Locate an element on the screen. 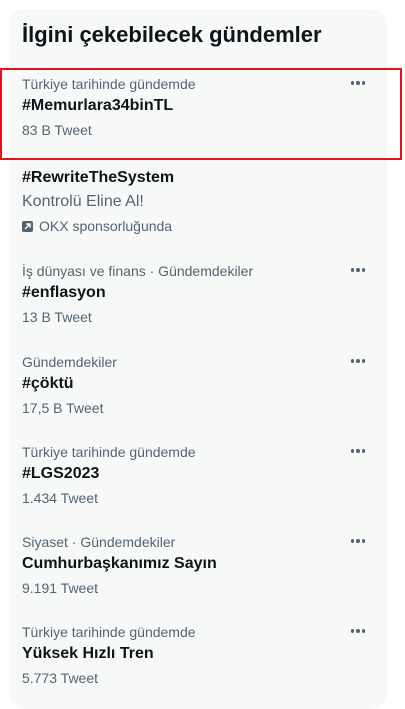 This screenshot has height=709, width=405. trend-count: 9.191 Tweet is located at coordinates (60, 588).